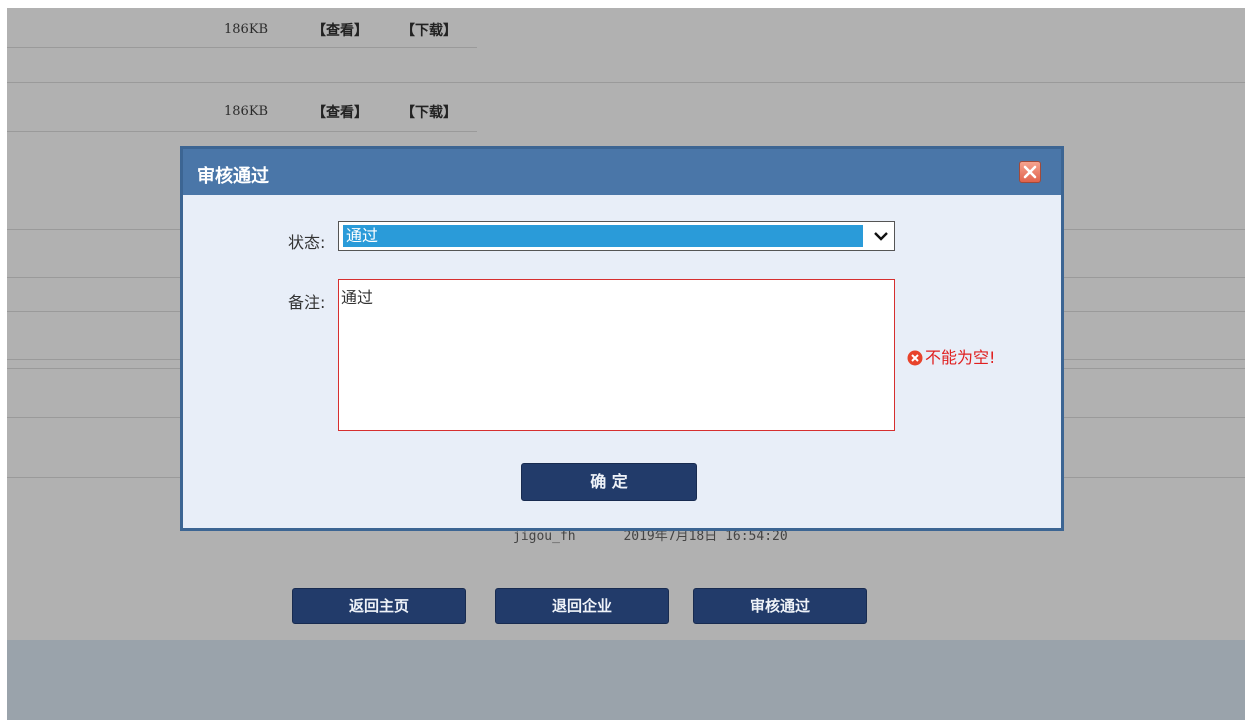  I want to click on home-button: 返回主页, so click(379, 606).